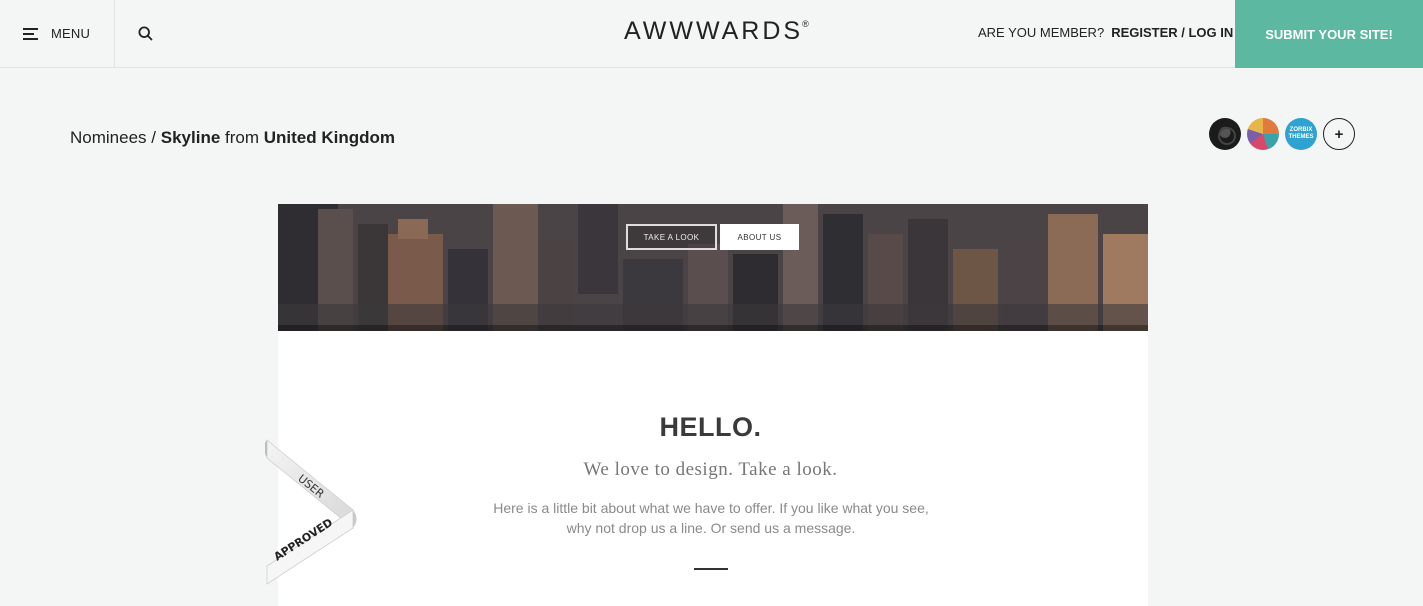 This screenshot has width=1423, height=606. What do you see at coordinates (710, 469) in the screenshot?
I see `tagline: We love to design. Take a look.` at bounding box center [710, 469].